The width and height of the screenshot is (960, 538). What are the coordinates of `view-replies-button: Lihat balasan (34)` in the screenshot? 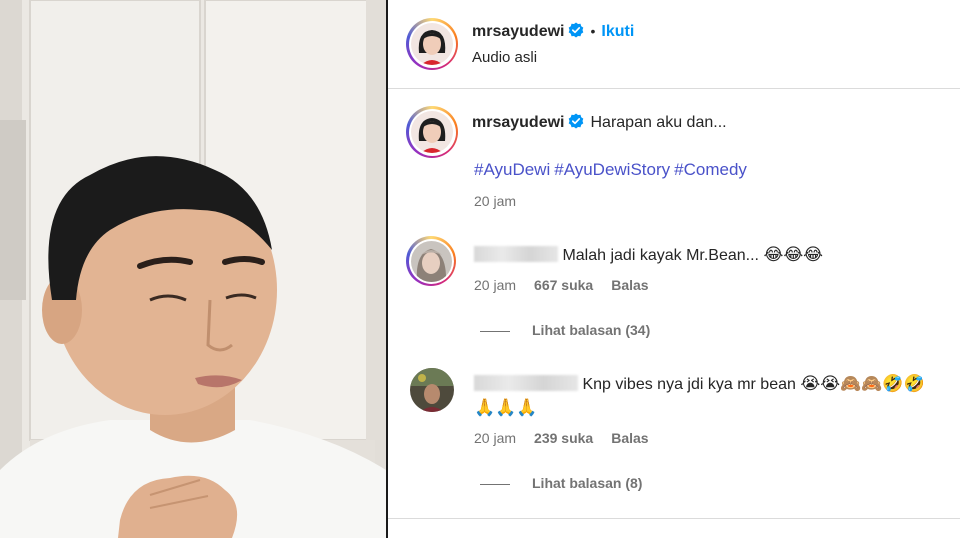 It's located at (565, 330).